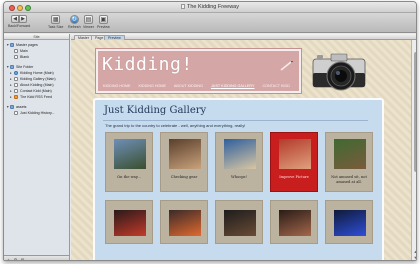  I want to click on add-icon: +, so click(8, 258).